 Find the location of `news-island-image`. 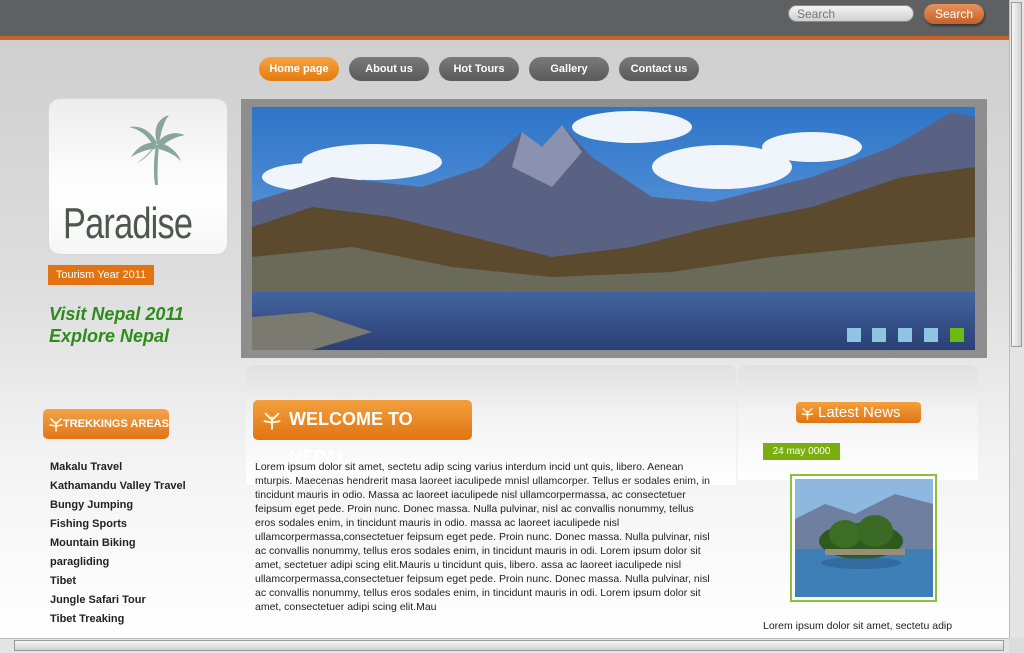

news-island-image is located at coordinates (864, 538).